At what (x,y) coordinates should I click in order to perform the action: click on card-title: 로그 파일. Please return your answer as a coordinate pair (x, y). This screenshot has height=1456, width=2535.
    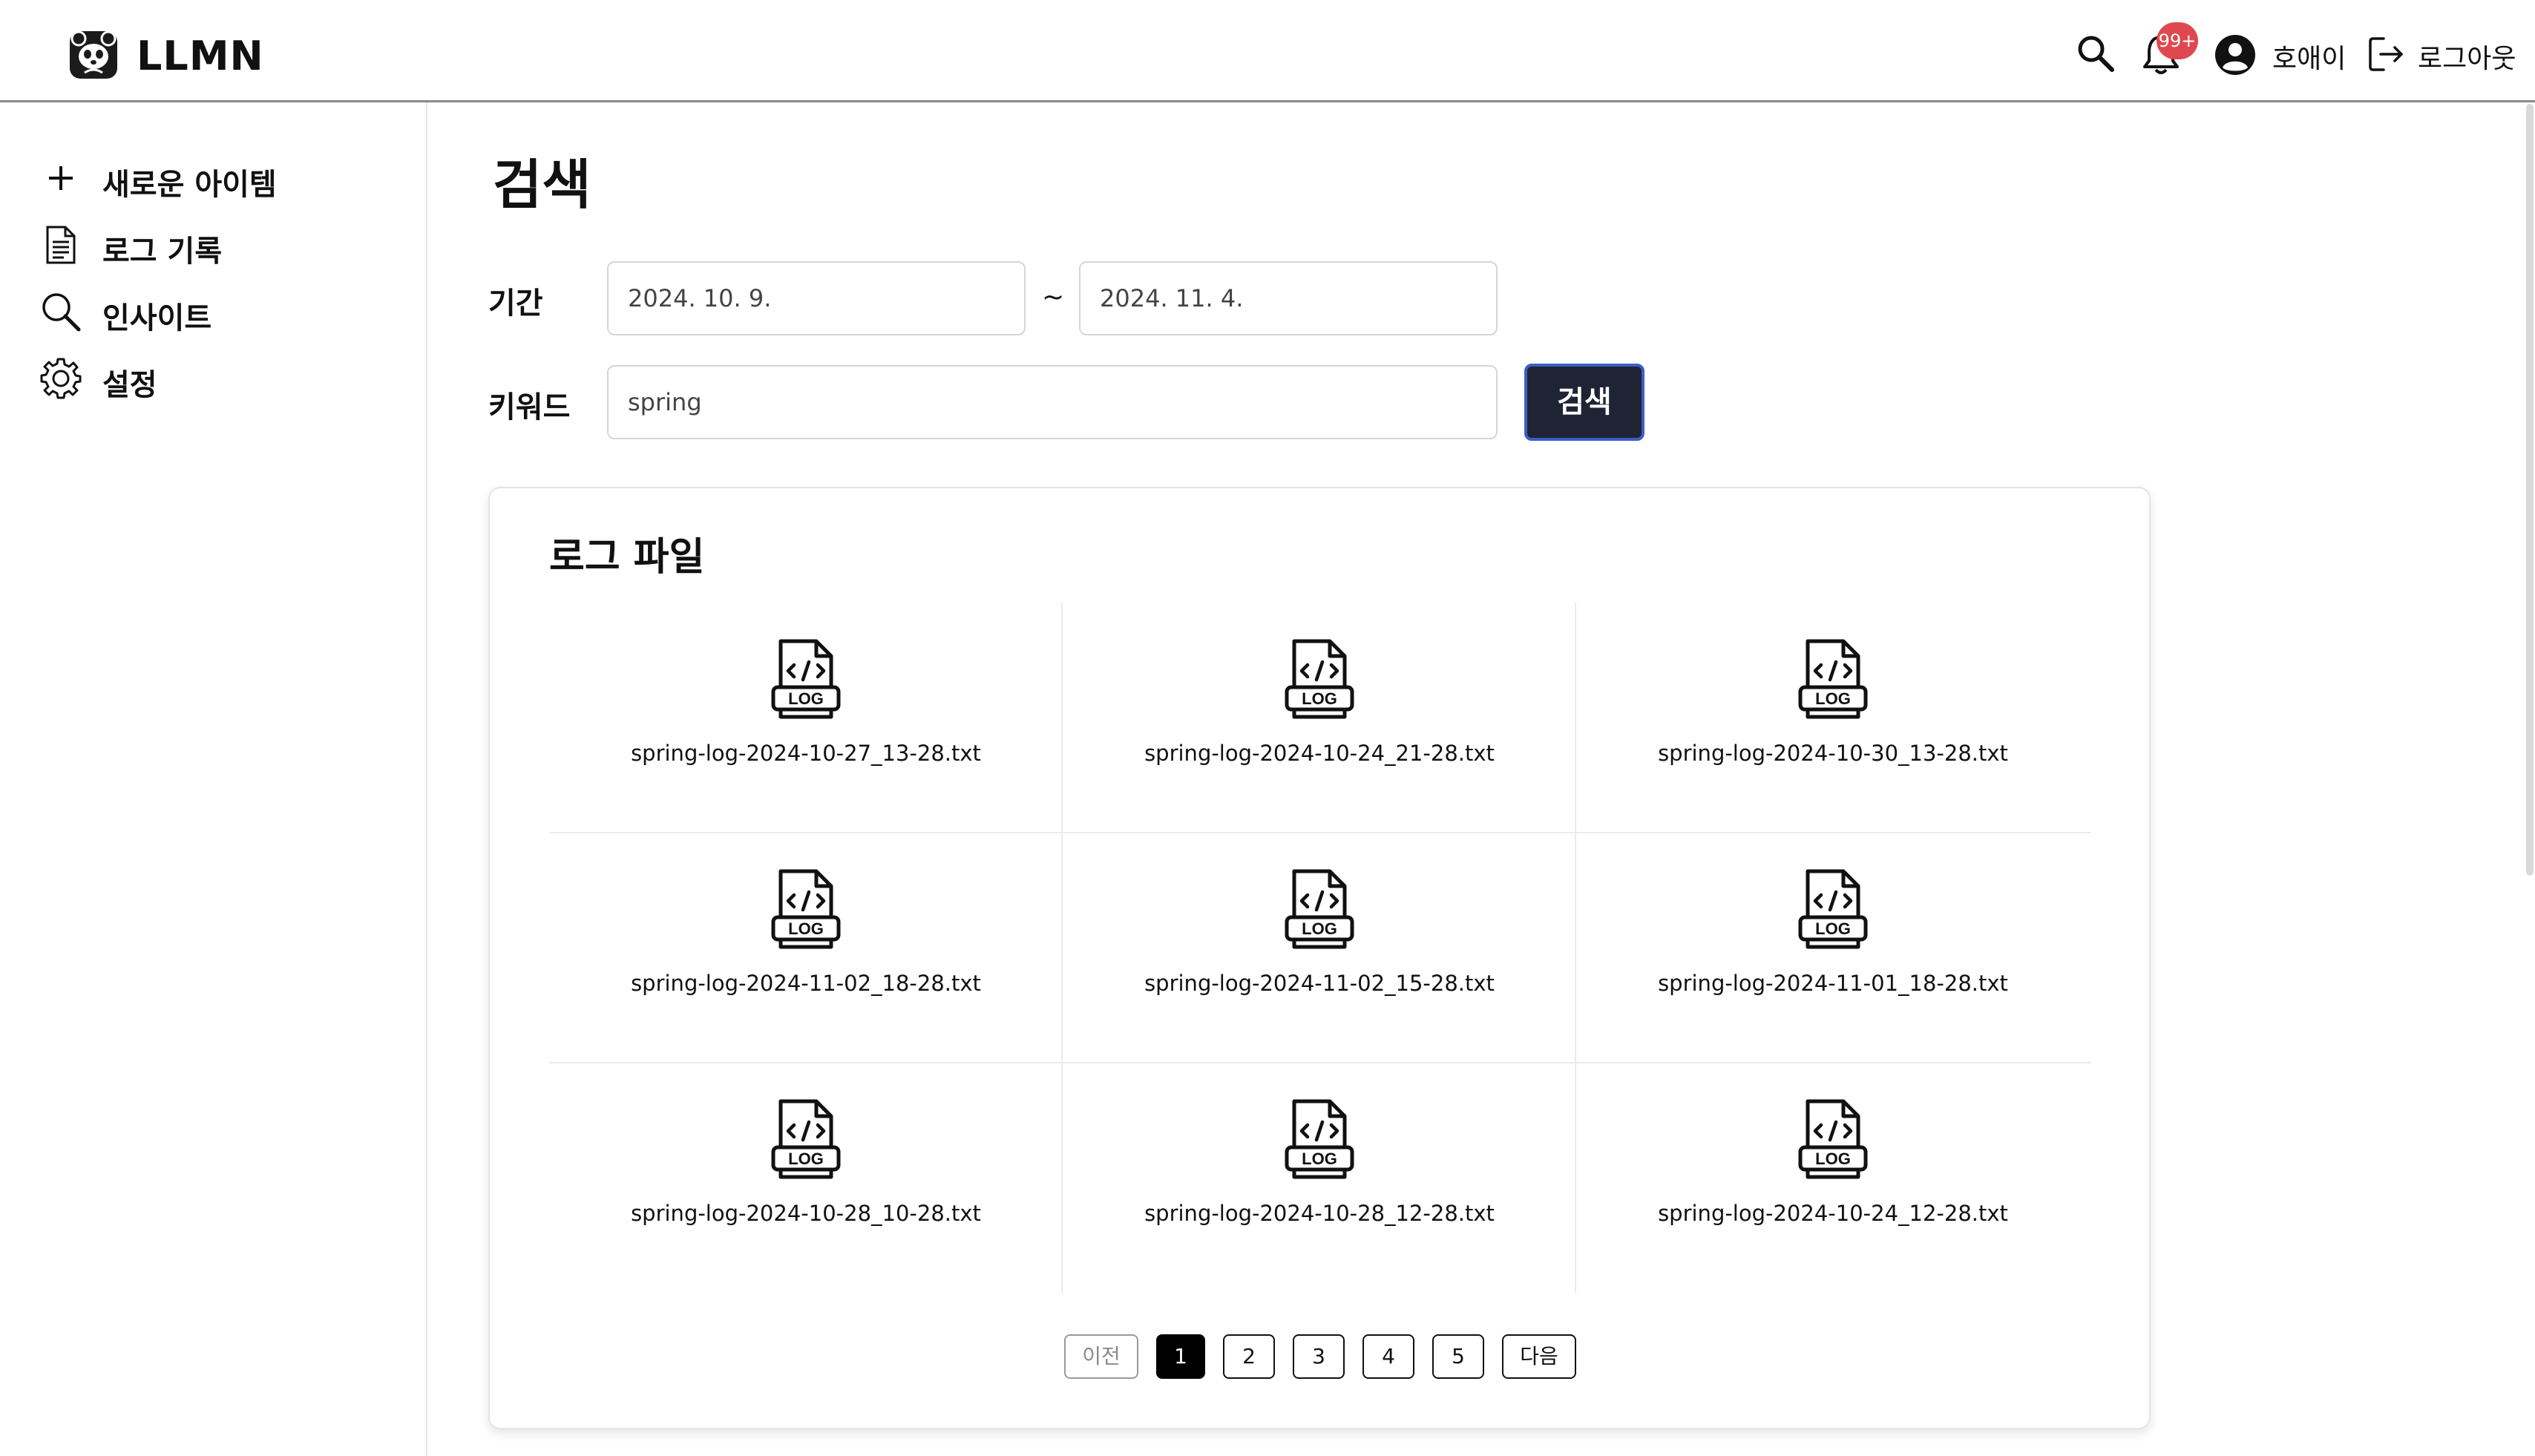
    Looking at the image, I should click on (627, 558).